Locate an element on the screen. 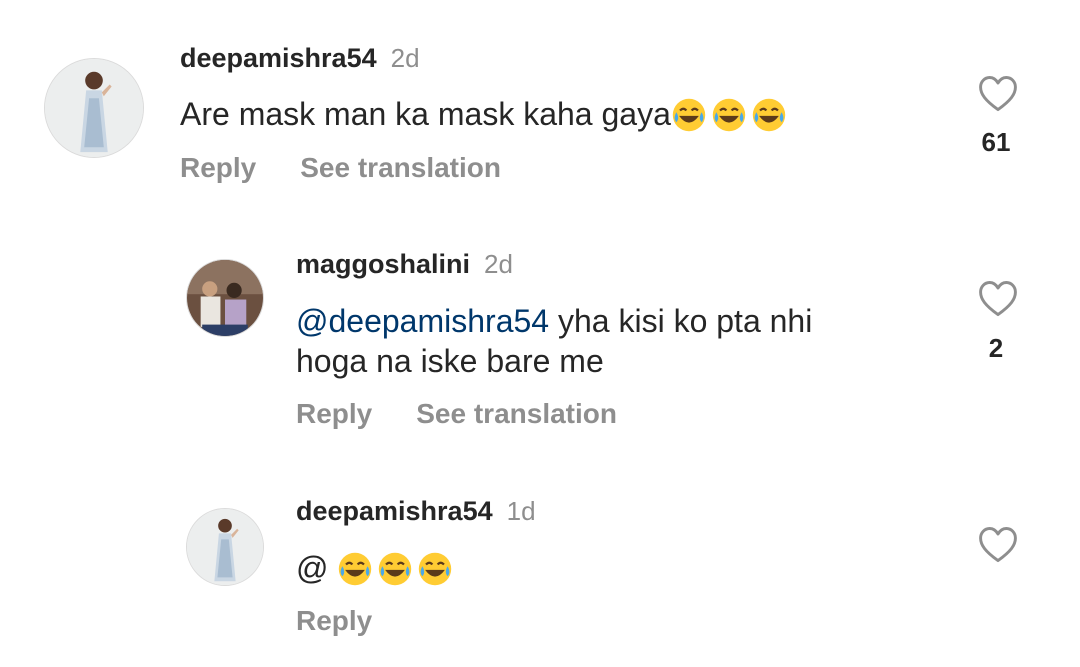 The image size is (1080, 667). avatar-image is located at coordinates (225, 547).